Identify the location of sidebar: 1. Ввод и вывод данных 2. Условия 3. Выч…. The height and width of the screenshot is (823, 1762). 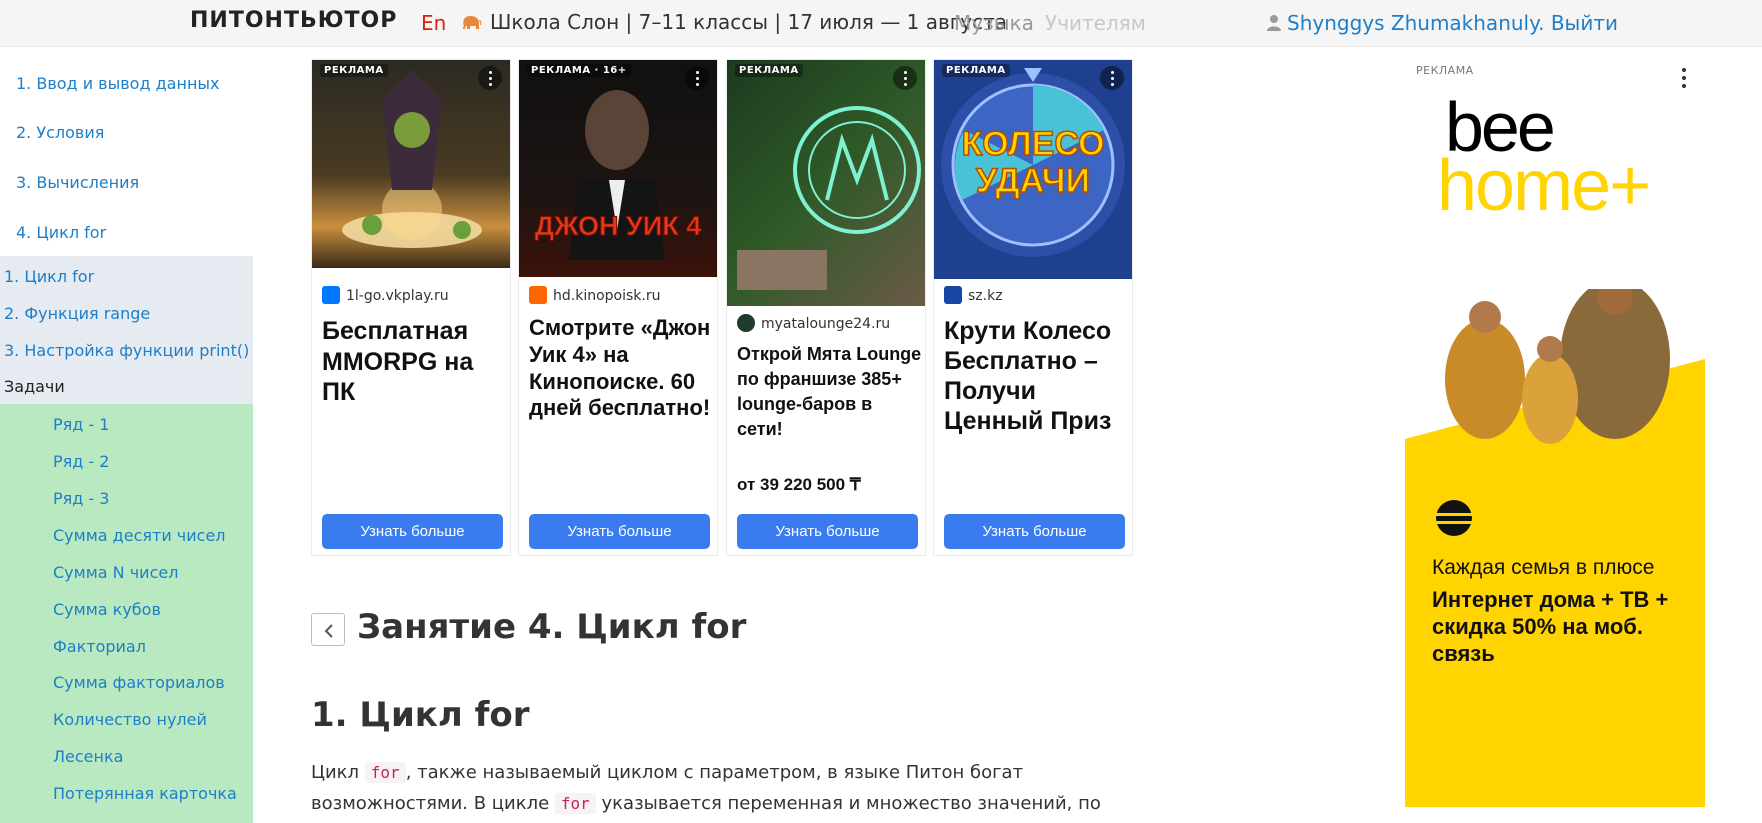
(126, 435).